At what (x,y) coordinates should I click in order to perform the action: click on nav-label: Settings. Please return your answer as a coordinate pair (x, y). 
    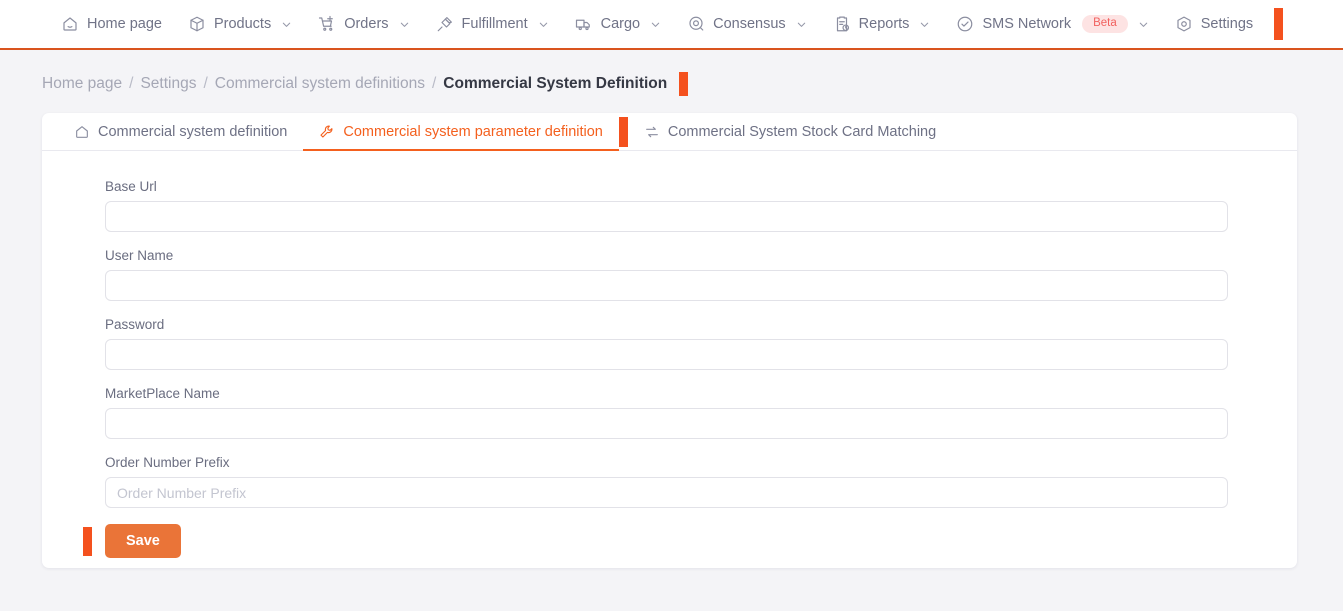
    Looking at the image, I should click on (1227, 24).